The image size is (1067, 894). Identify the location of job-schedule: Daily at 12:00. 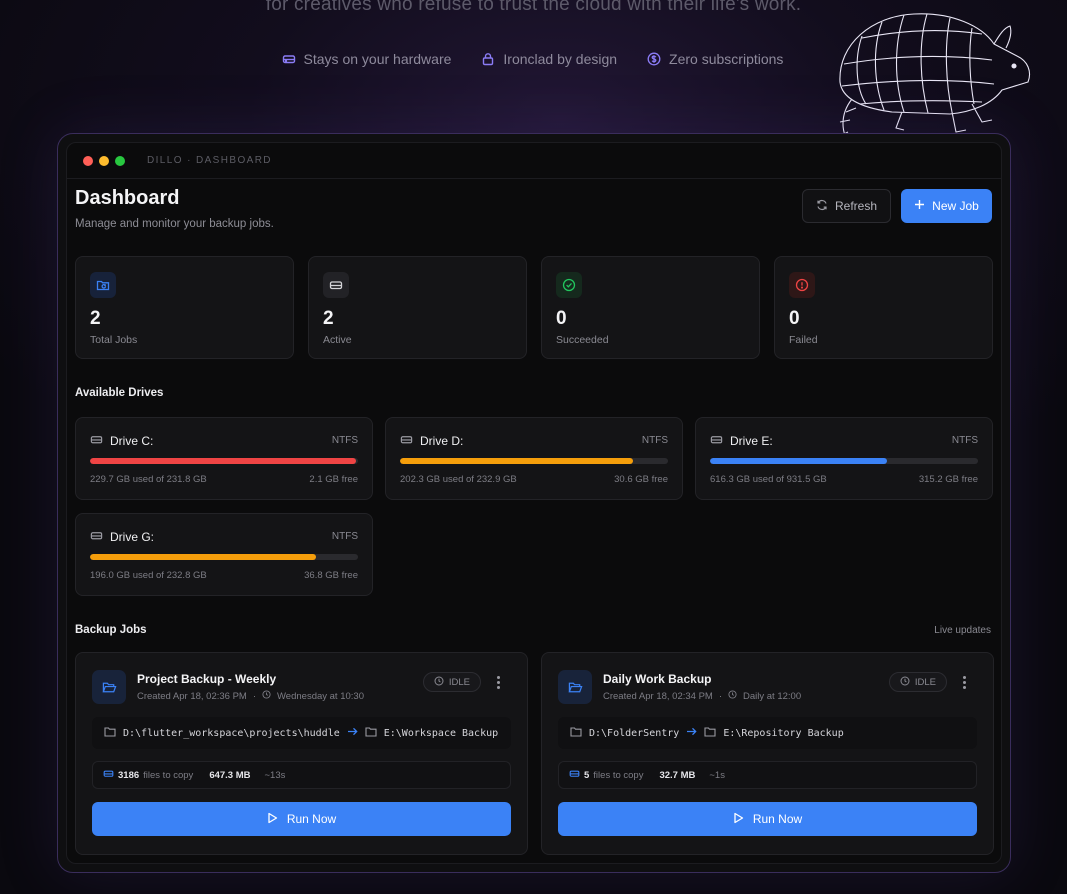
(772, 696).